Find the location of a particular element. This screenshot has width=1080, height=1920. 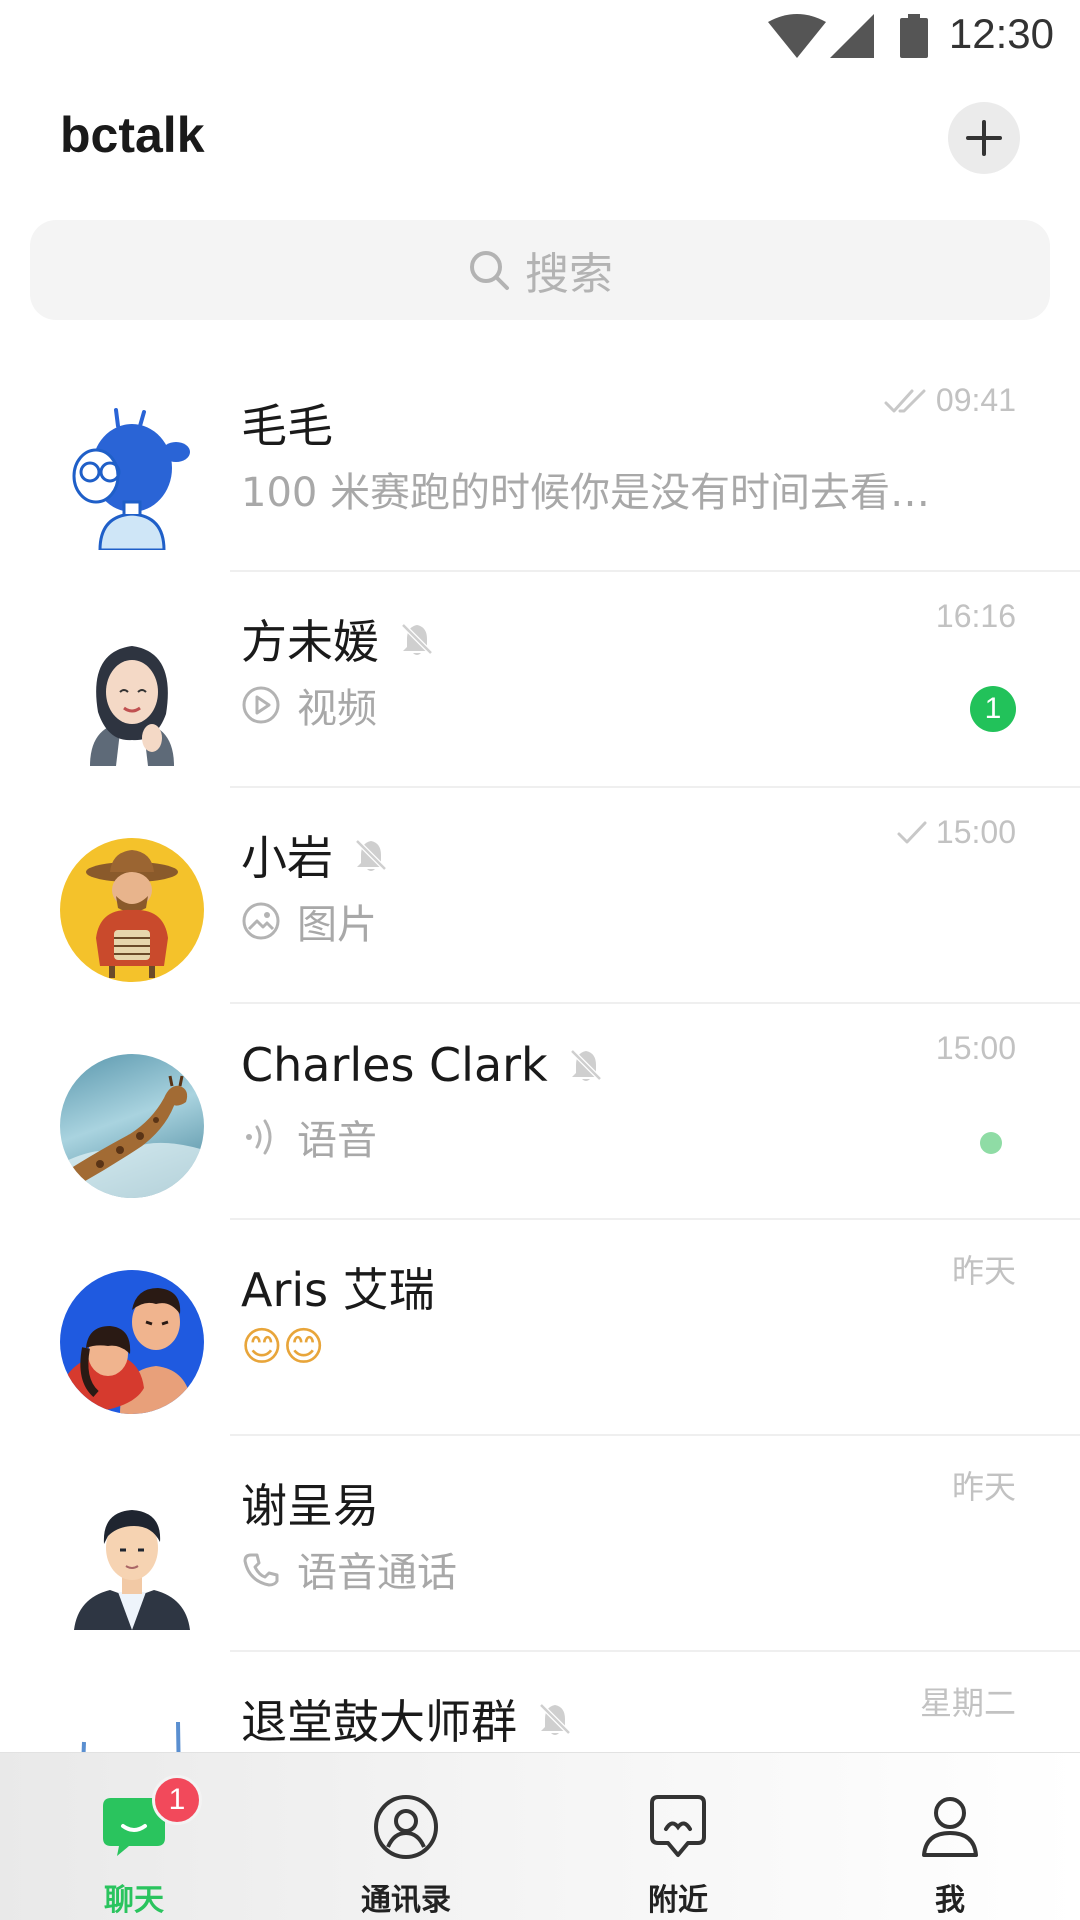

message-time: 09:41 is located at coordinates (975, 400).